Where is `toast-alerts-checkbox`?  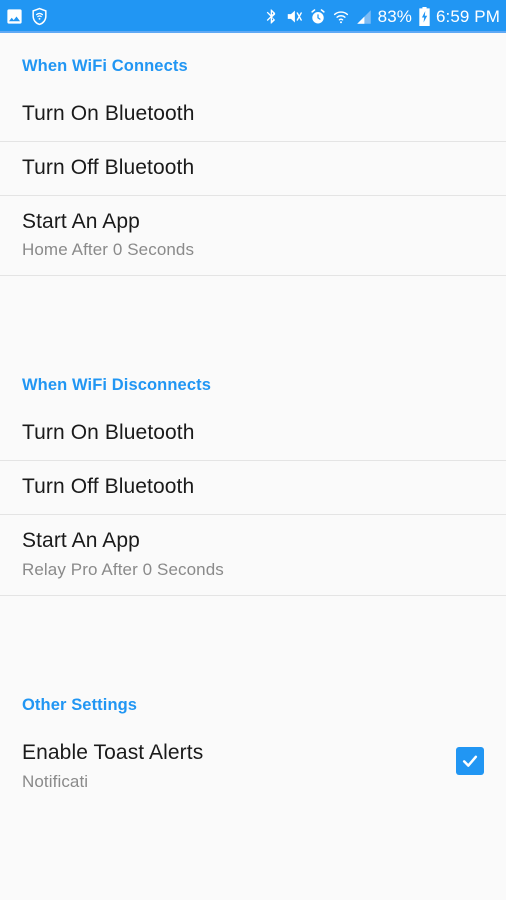
toast-alerts-checkbox is located at coordinates (470, 760).